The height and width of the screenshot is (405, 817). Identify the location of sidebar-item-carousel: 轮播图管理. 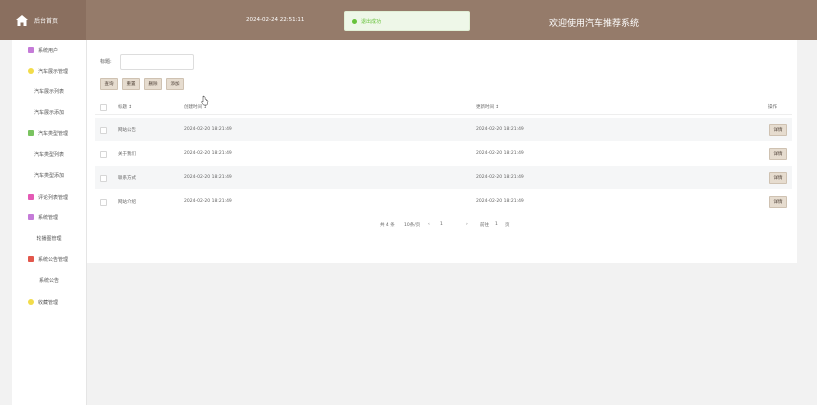
(49, 238).